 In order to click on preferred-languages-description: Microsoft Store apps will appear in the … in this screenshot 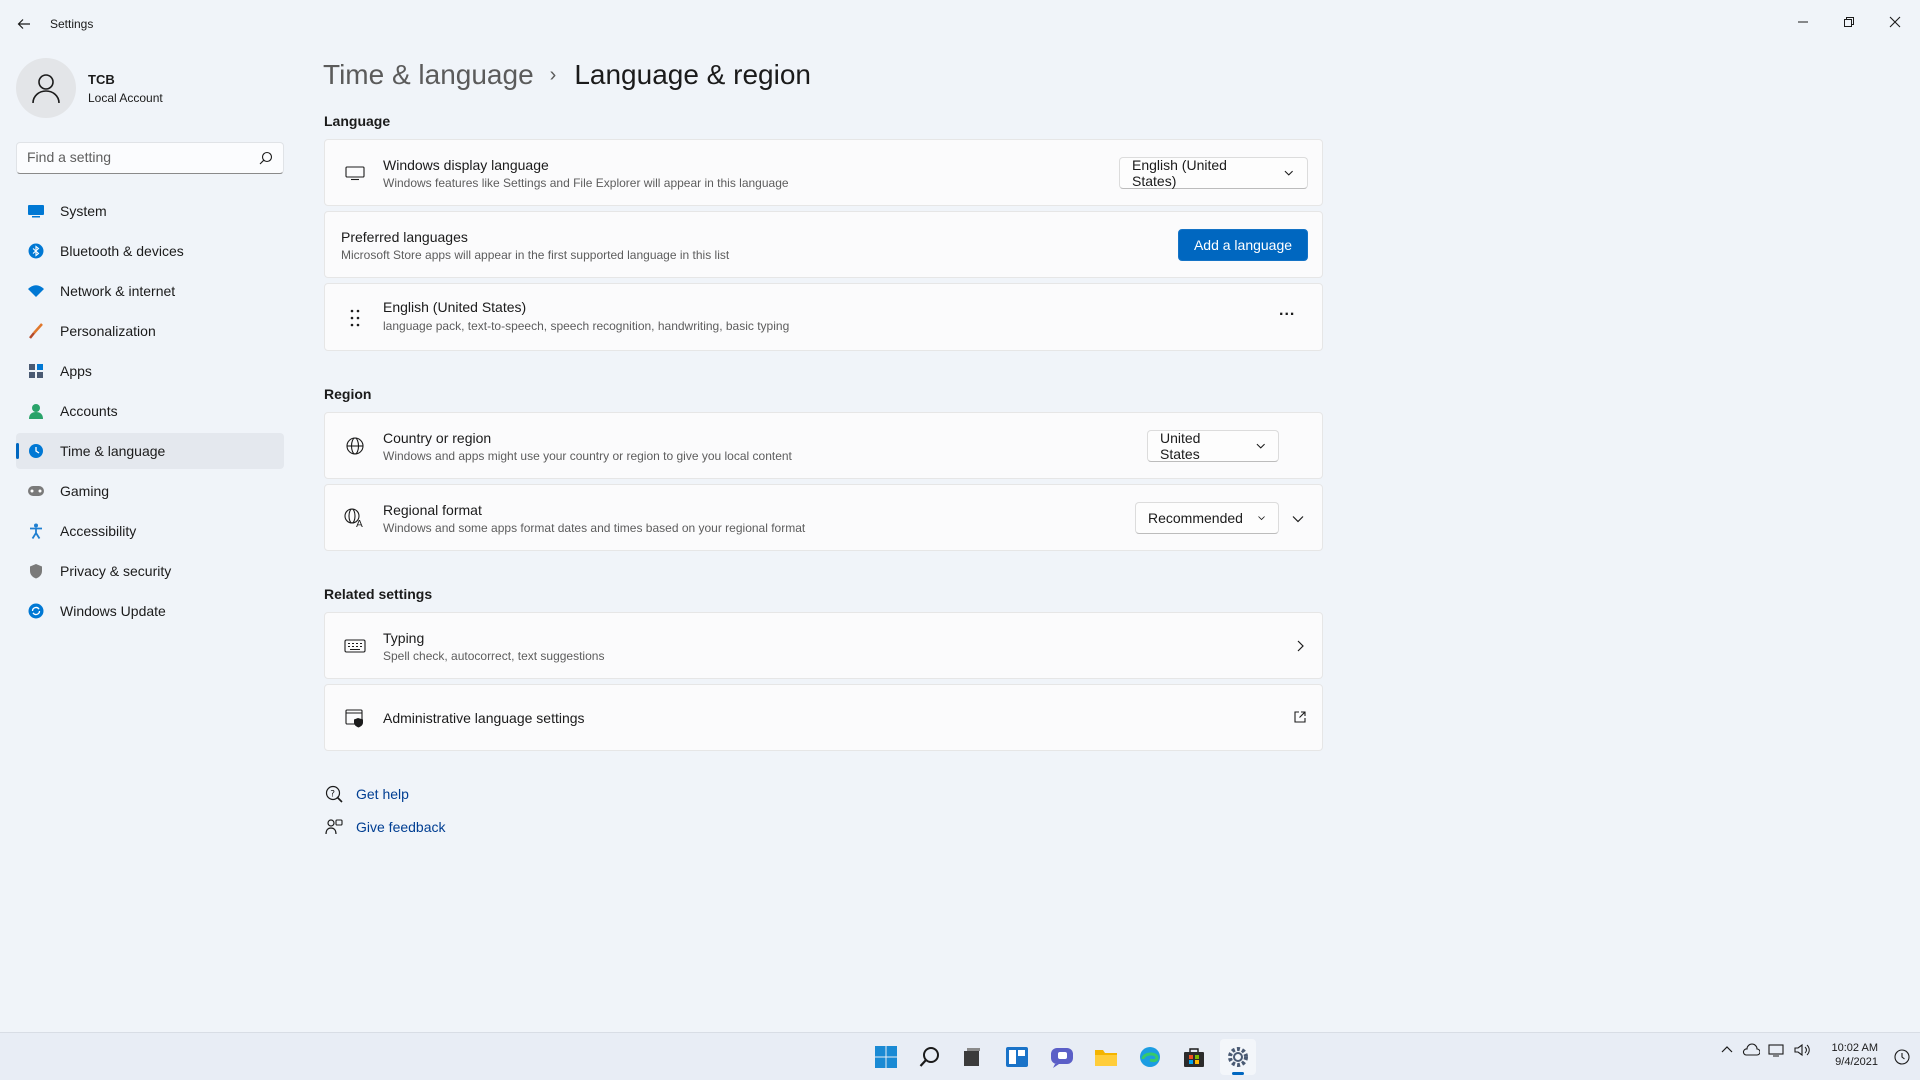, I will do `click(535, 255)`.